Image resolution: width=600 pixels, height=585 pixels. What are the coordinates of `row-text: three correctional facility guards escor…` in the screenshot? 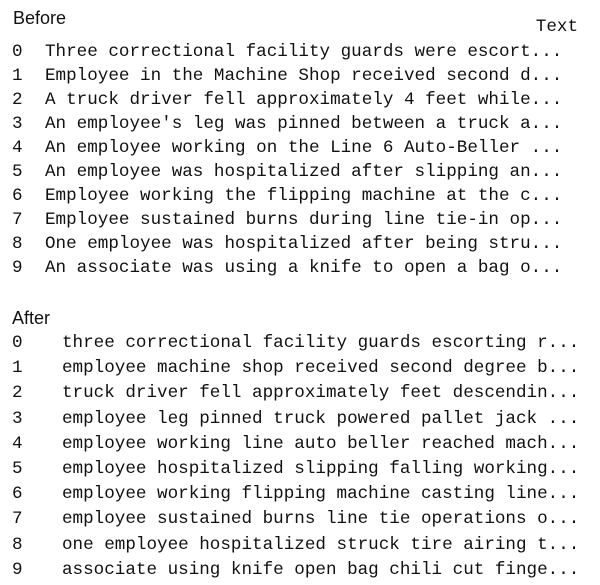 It's located at (321, 343).